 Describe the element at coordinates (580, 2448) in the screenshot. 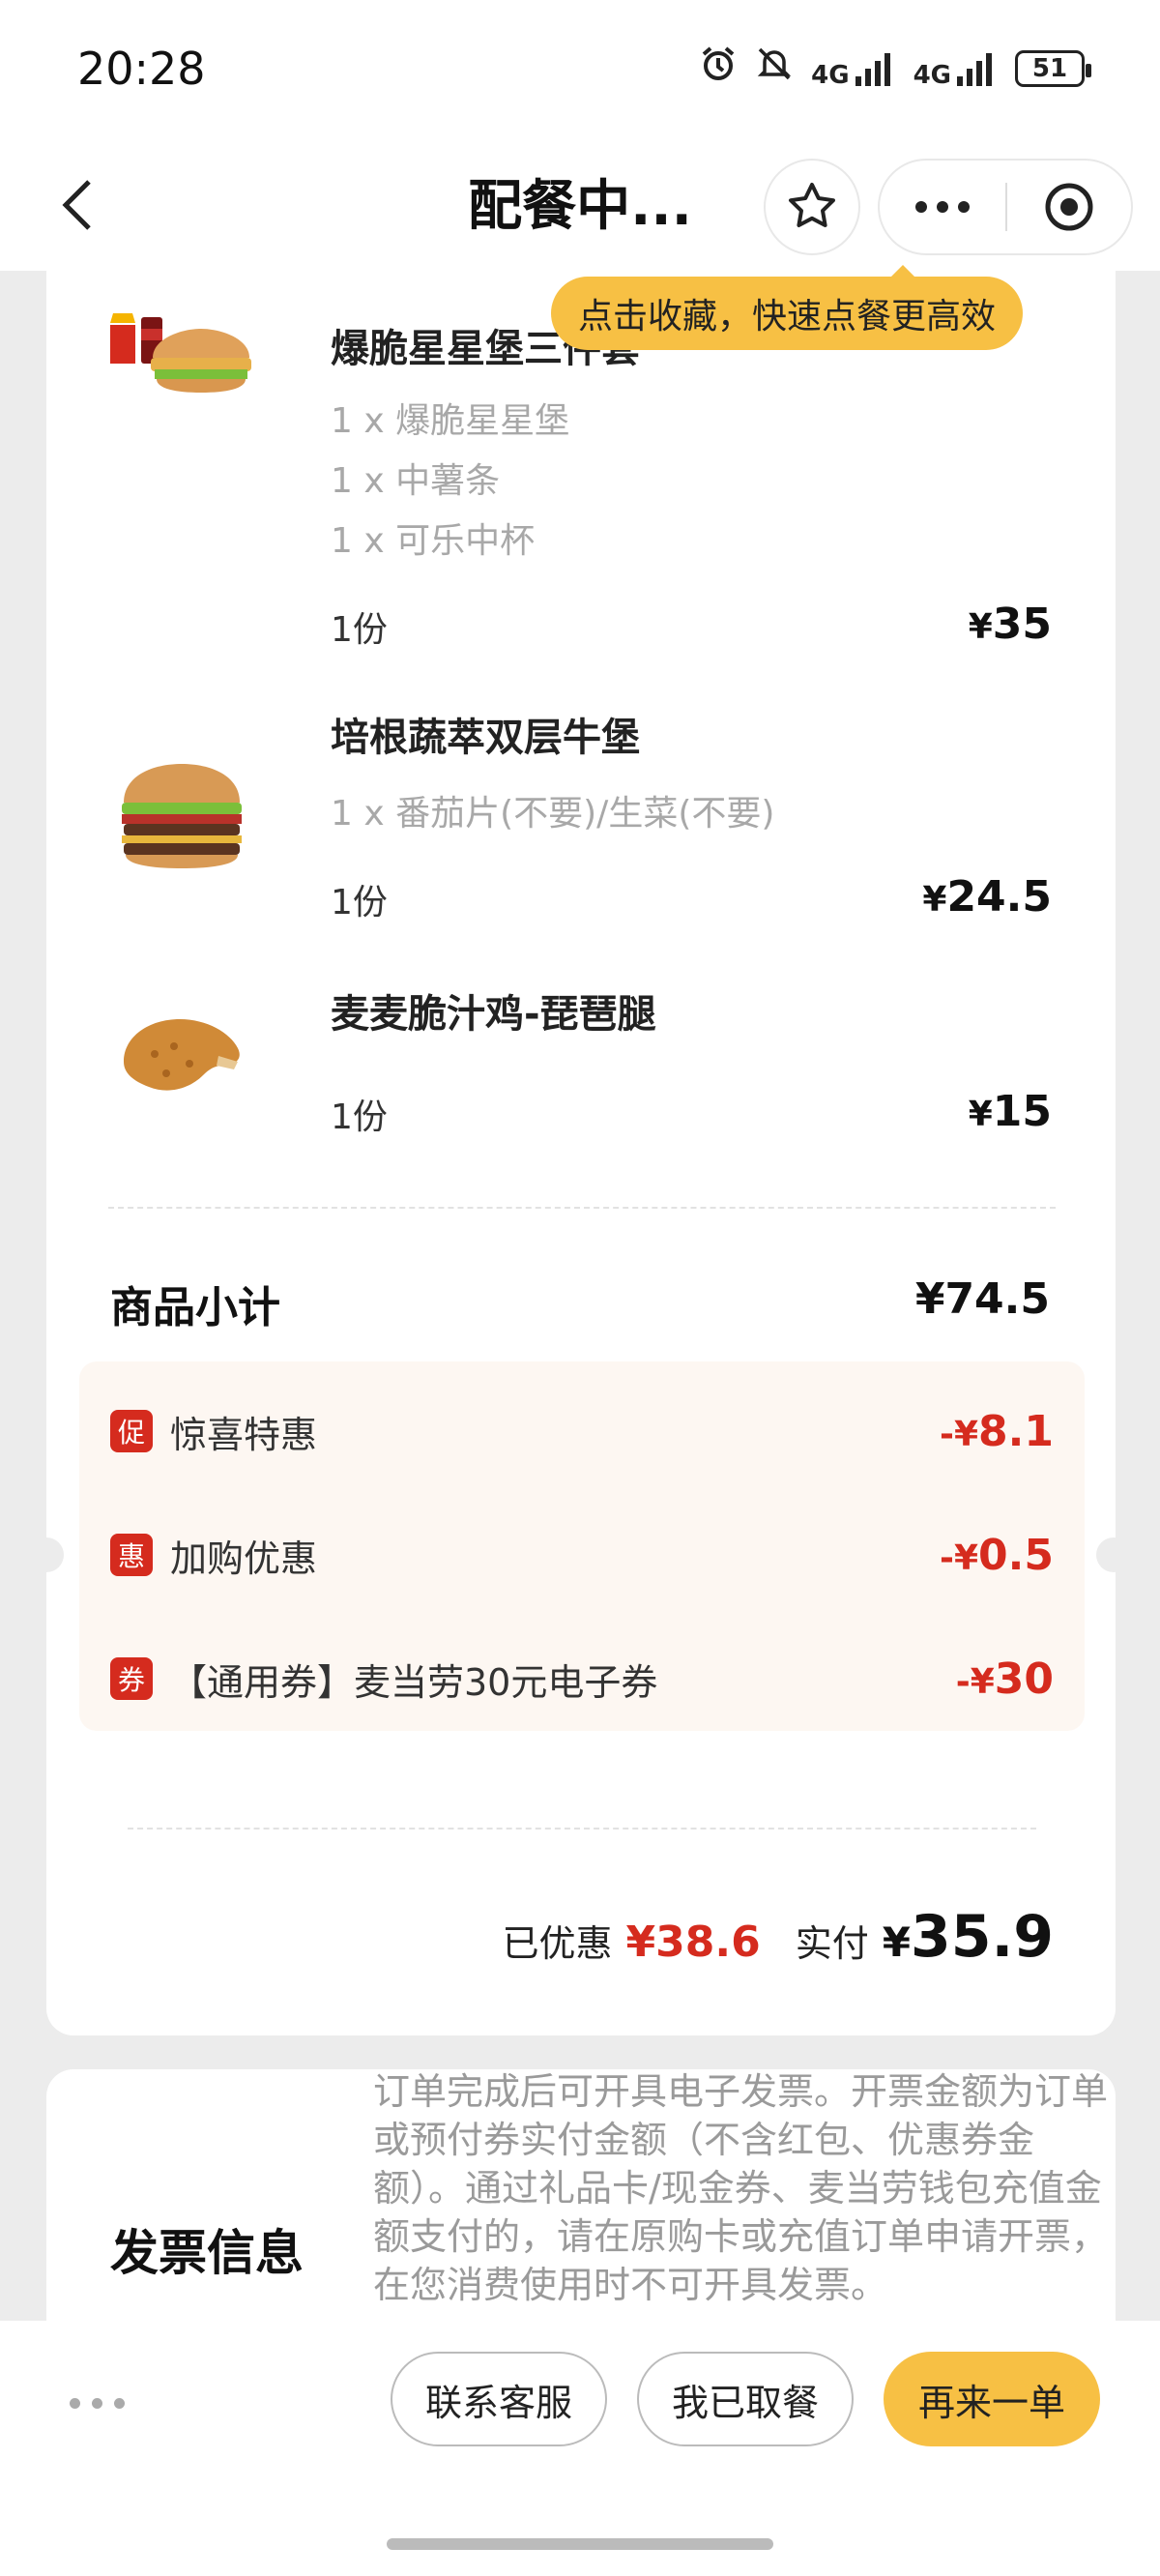

I see `bottom-action-bar: 联系客服 我已取餐 再来一单` at that location.